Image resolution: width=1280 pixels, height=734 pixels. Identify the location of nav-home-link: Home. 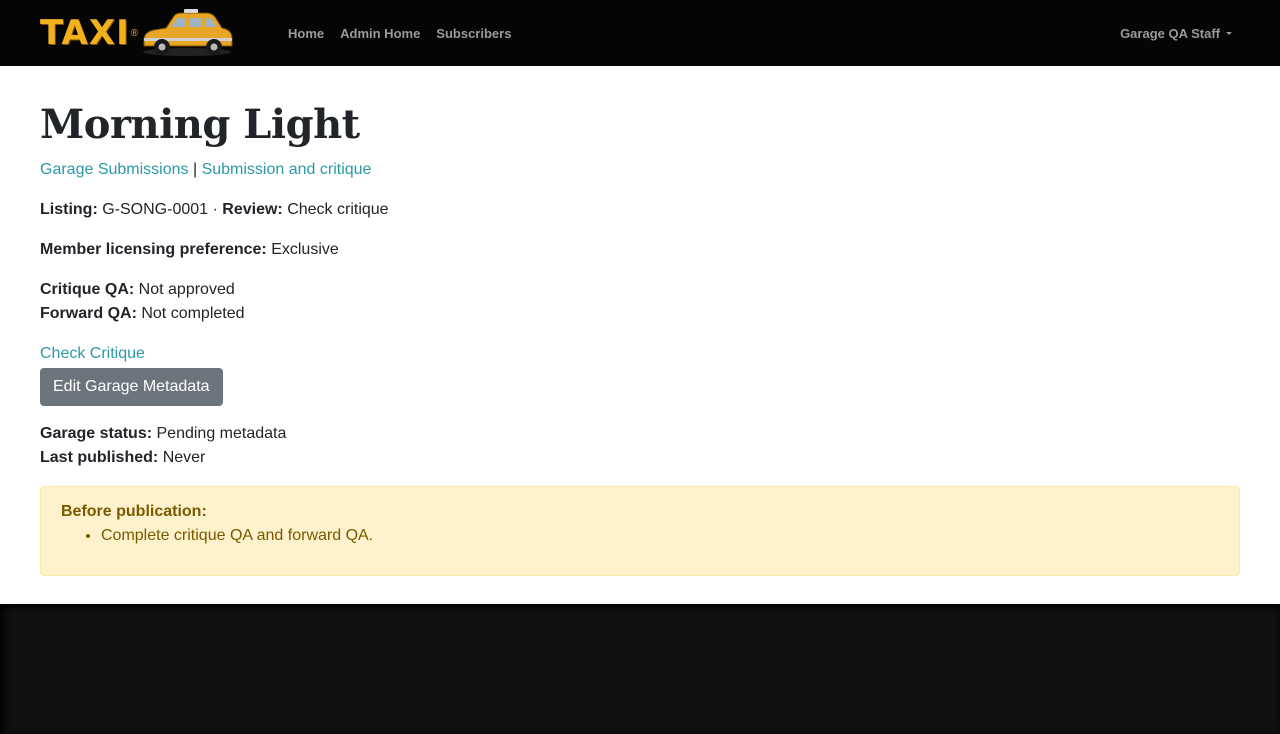
(306, 33).